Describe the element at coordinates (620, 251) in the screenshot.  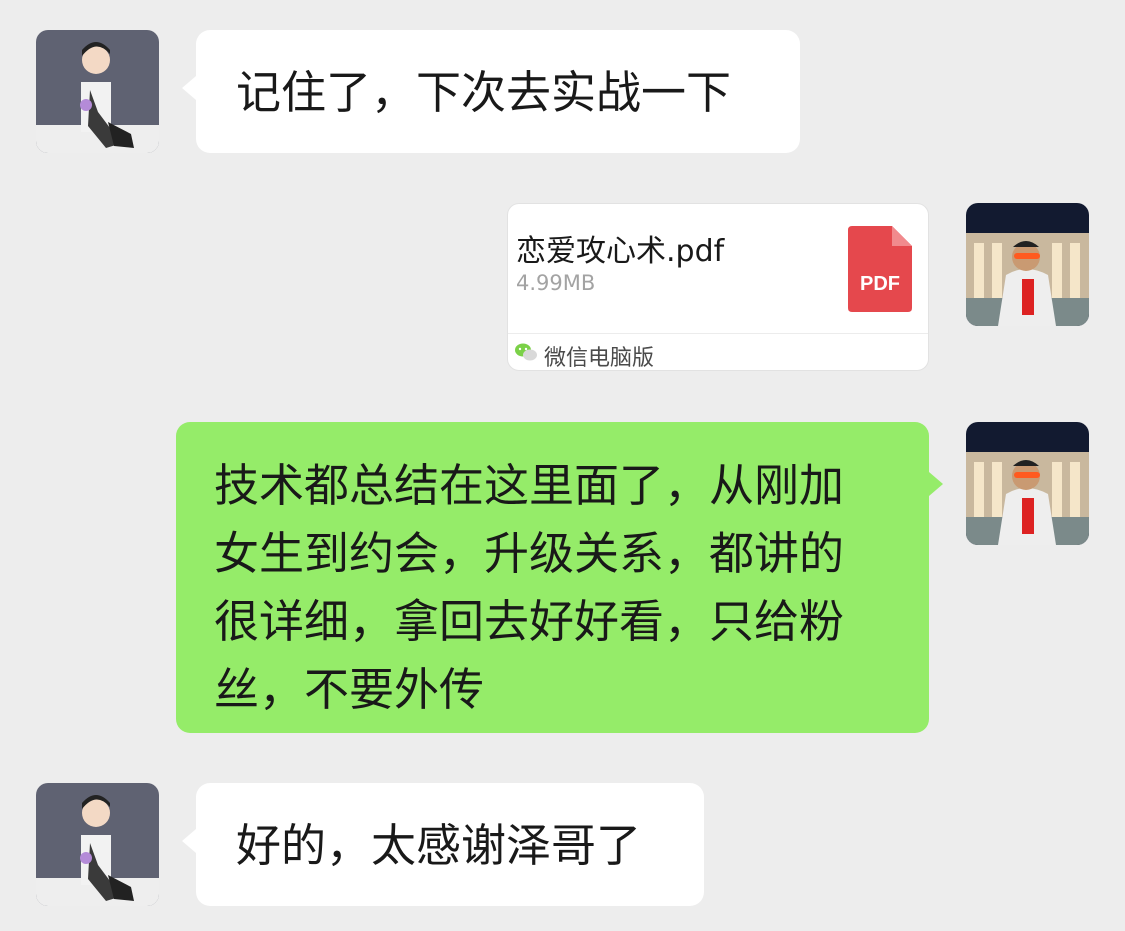
I see `file-name: 恋爱攻心术.pdf` at that location.